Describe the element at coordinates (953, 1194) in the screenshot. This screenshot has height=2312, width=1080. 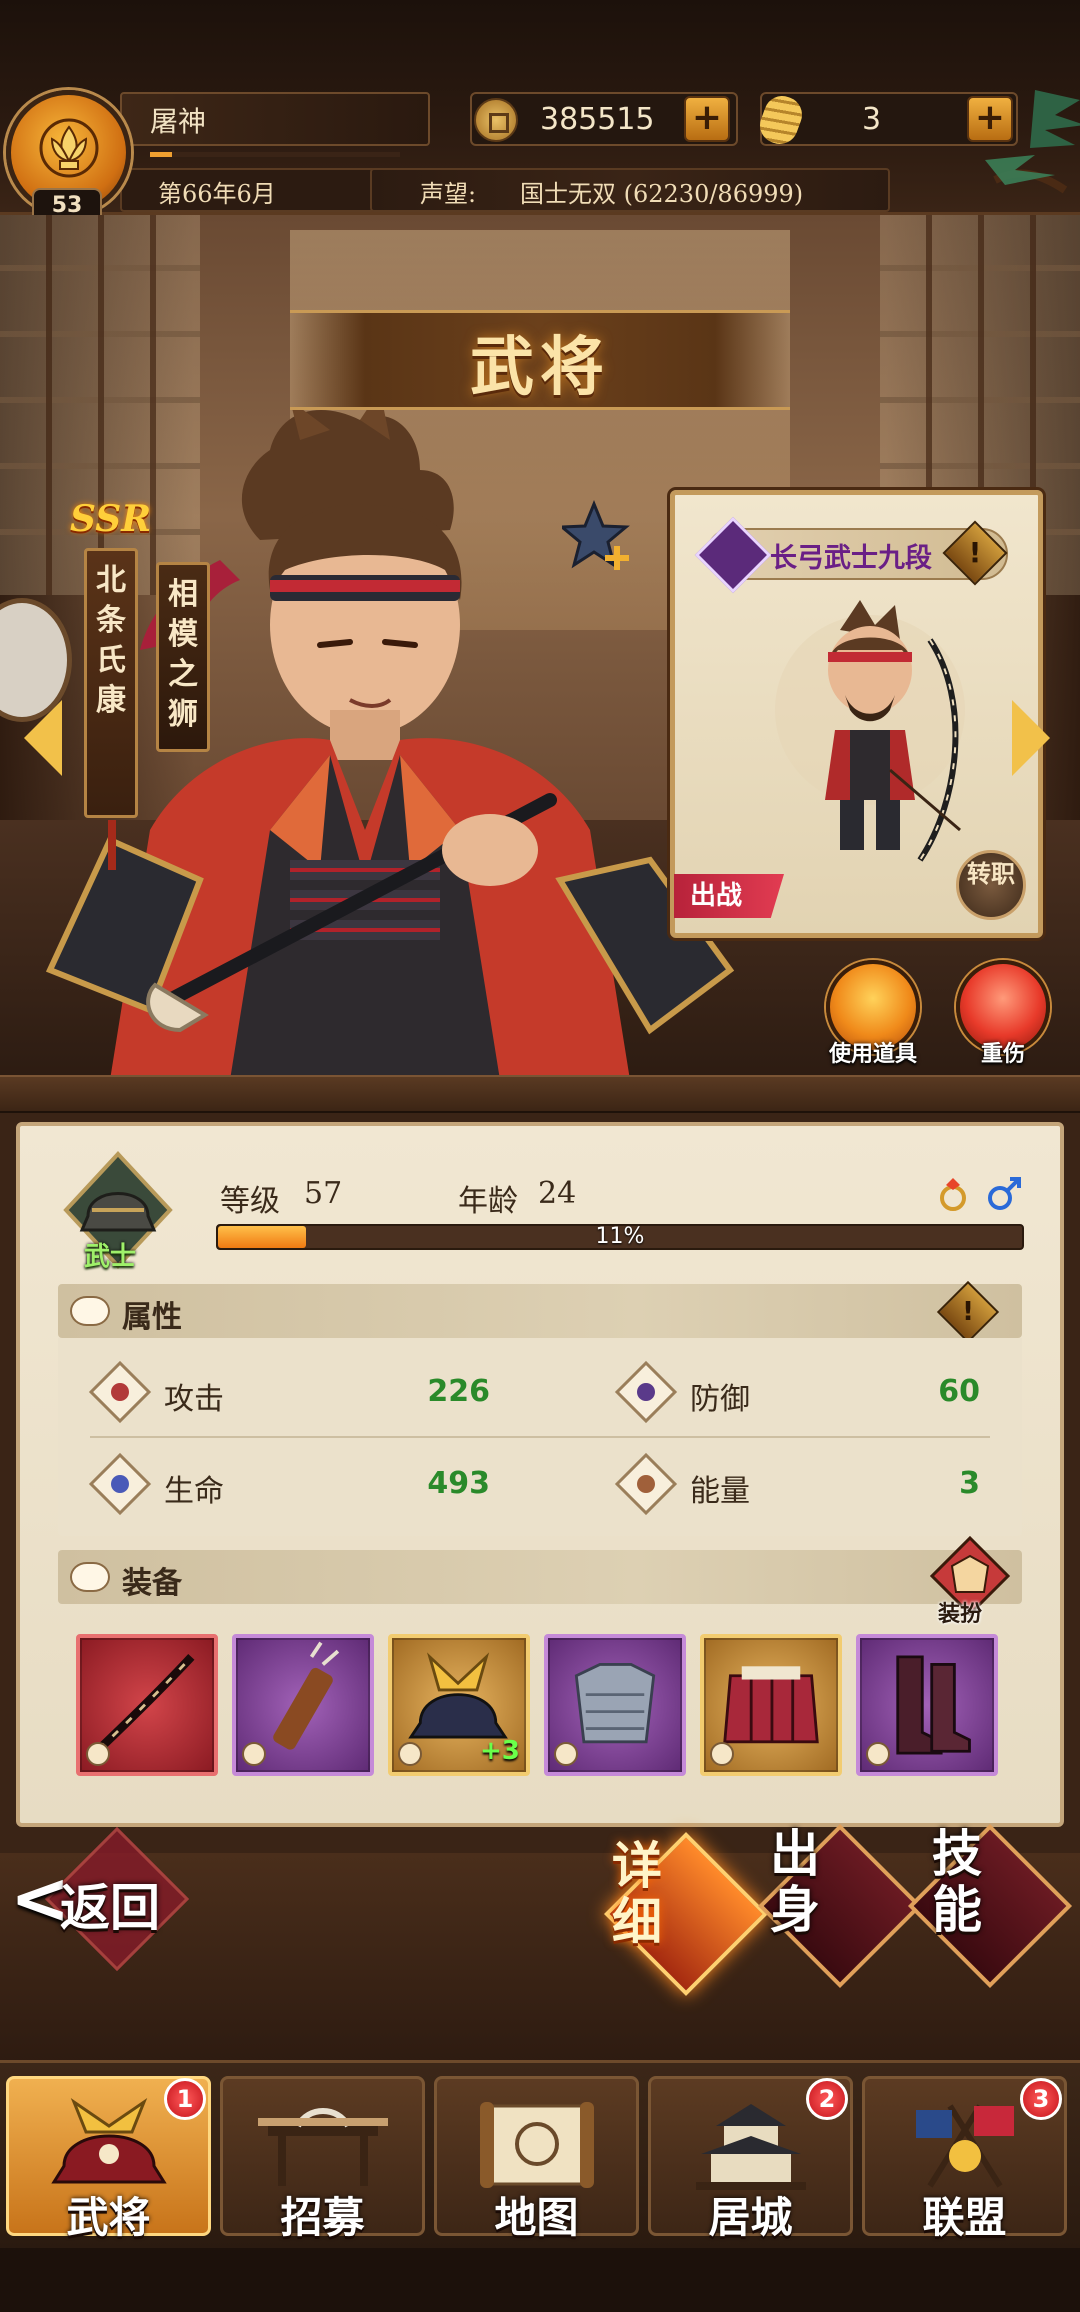
I see `marriage-ring-icon` at that location.